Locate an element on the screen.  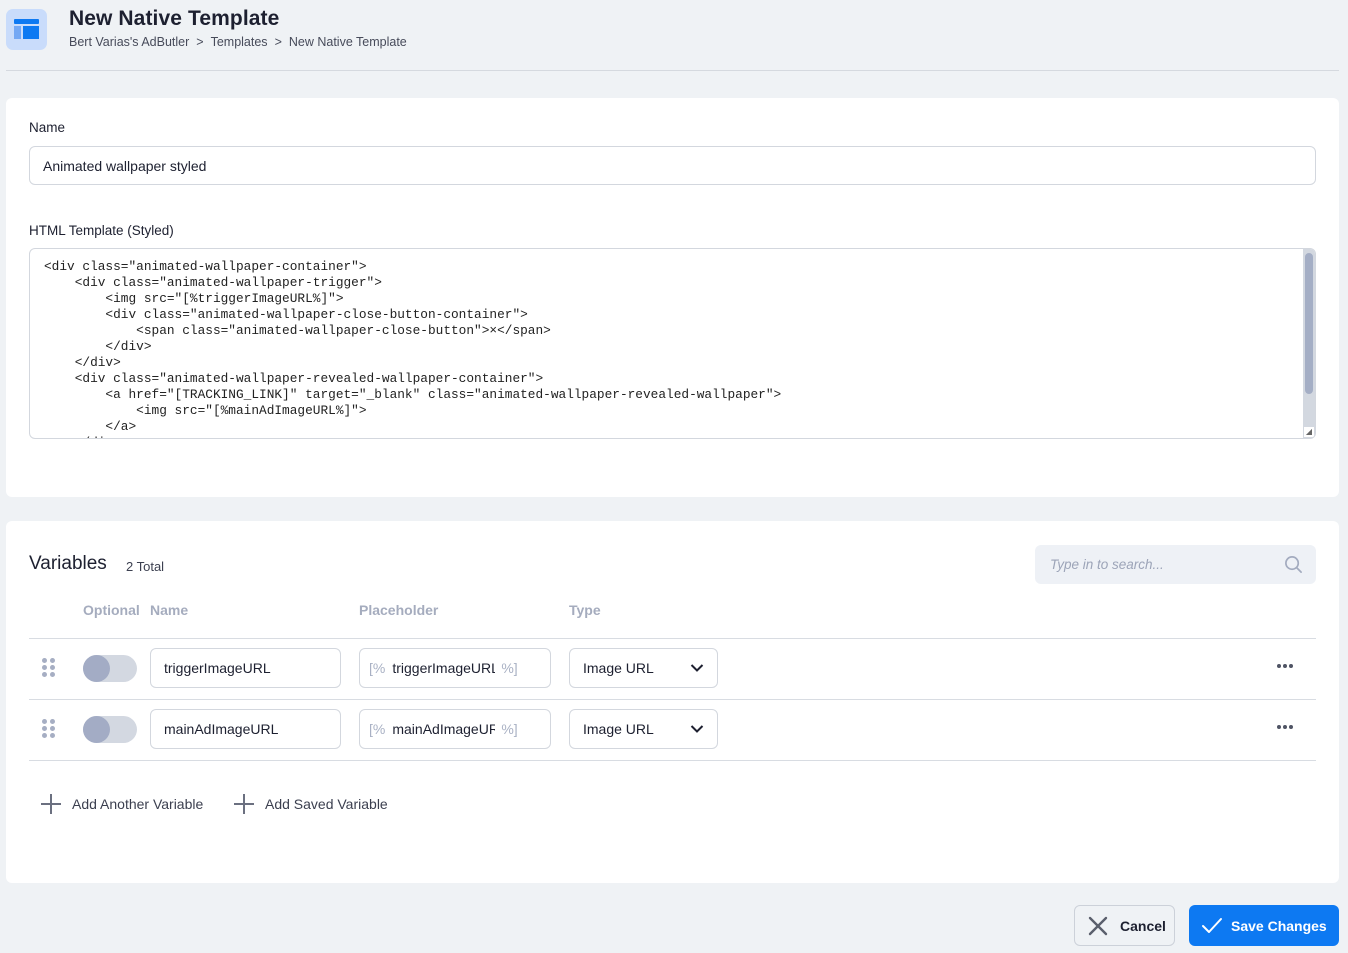
add-another-variable-label: Add Another Variable is located at coordinates (138, 804).